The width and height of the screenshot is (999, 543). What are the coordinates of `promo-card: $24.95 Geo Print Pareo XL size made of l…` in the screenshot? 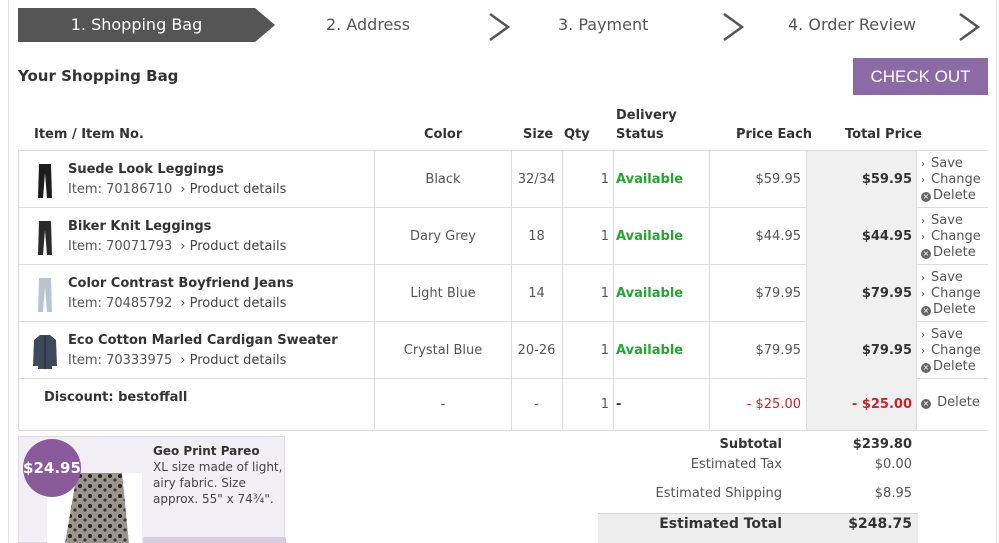 It's located at (152, 489).